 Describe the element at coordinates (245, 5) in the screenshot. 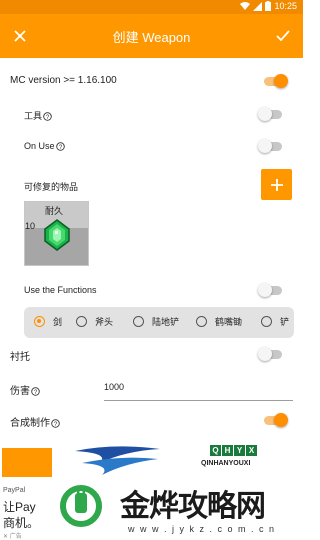

I see `wifi-icon` at that location.